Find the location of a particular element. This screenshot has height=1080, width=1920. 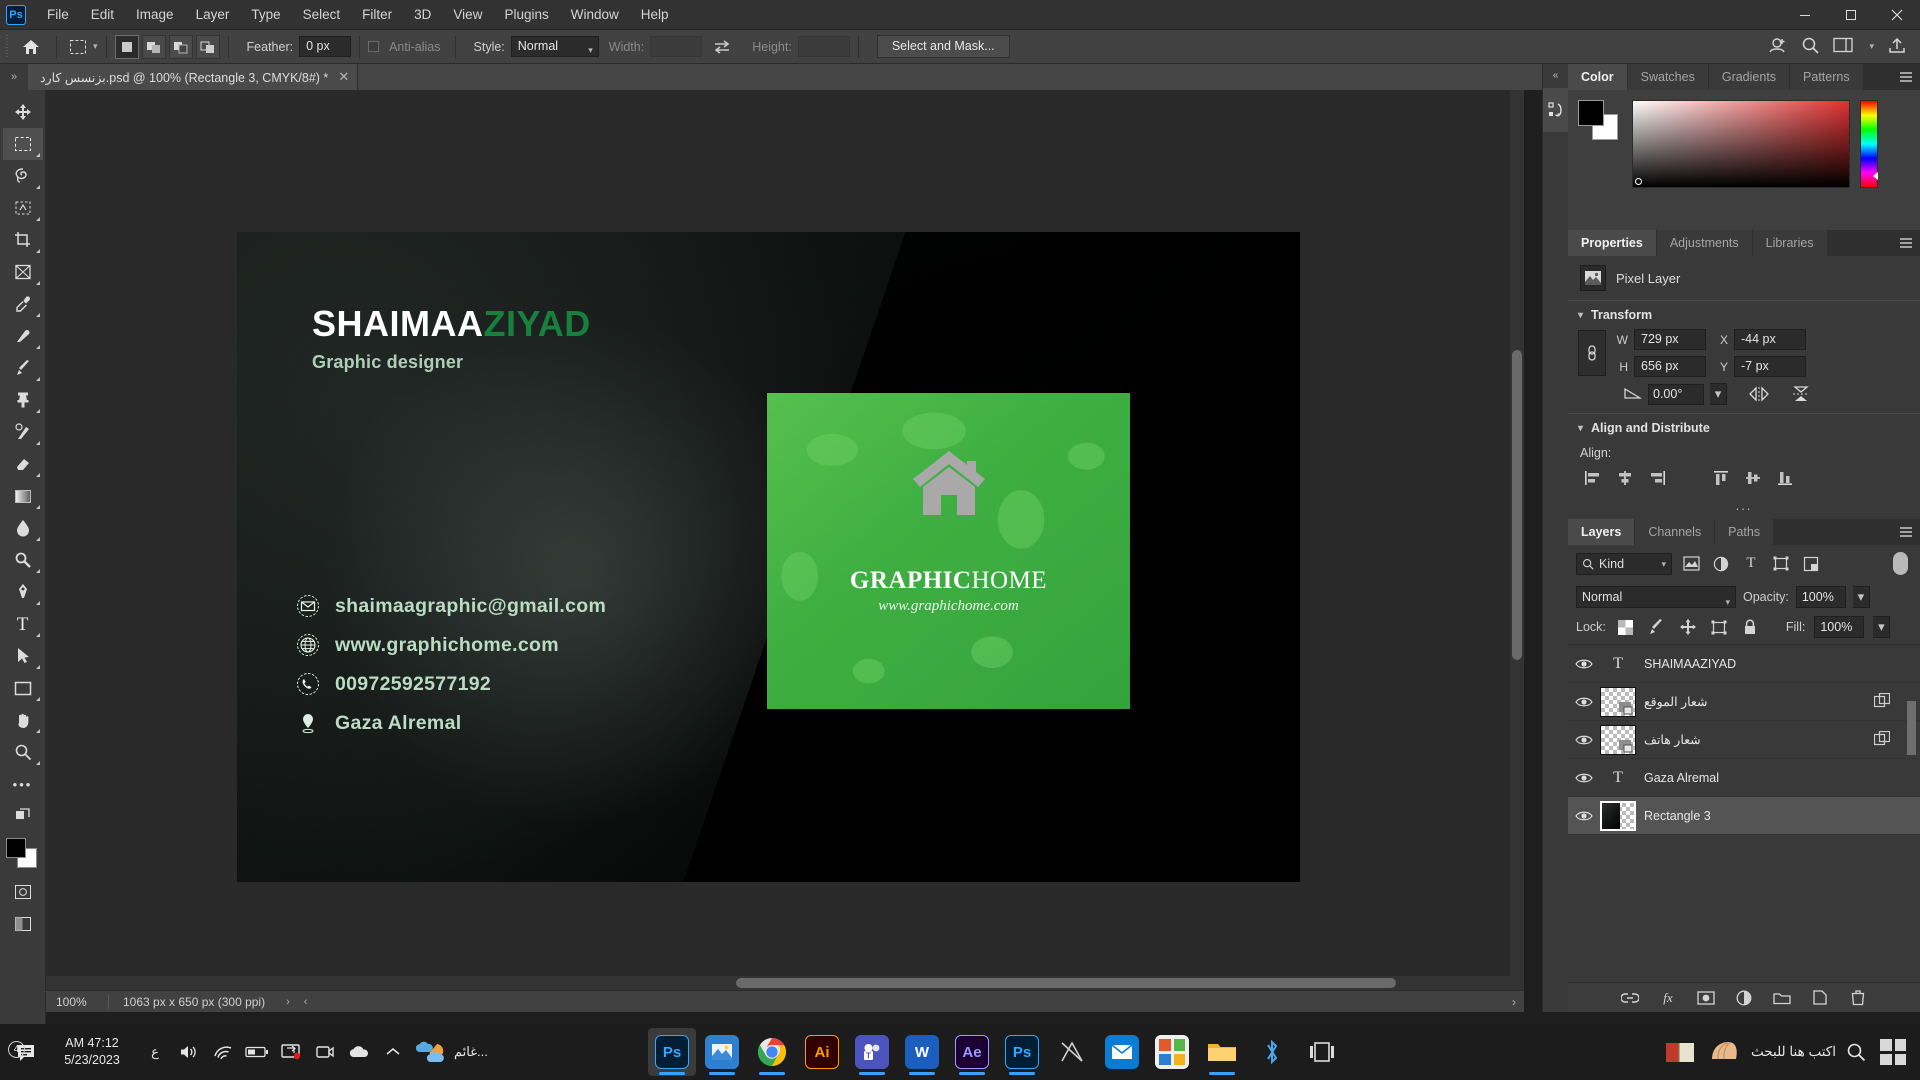

tab-gradients: Gradients is located at coordinates (1749, 77).